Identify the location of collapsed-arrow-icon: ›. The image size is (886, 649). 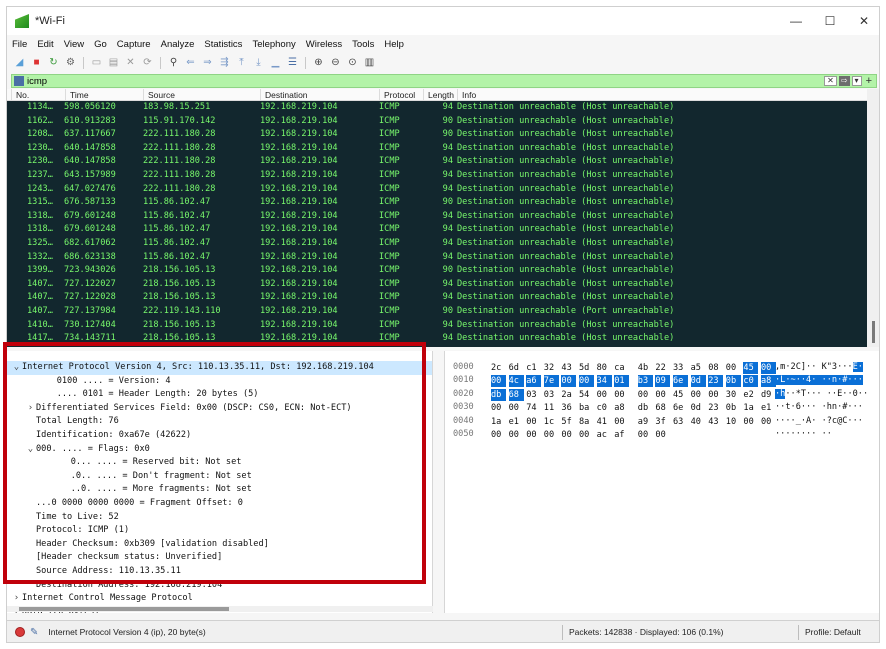
(30, 409).